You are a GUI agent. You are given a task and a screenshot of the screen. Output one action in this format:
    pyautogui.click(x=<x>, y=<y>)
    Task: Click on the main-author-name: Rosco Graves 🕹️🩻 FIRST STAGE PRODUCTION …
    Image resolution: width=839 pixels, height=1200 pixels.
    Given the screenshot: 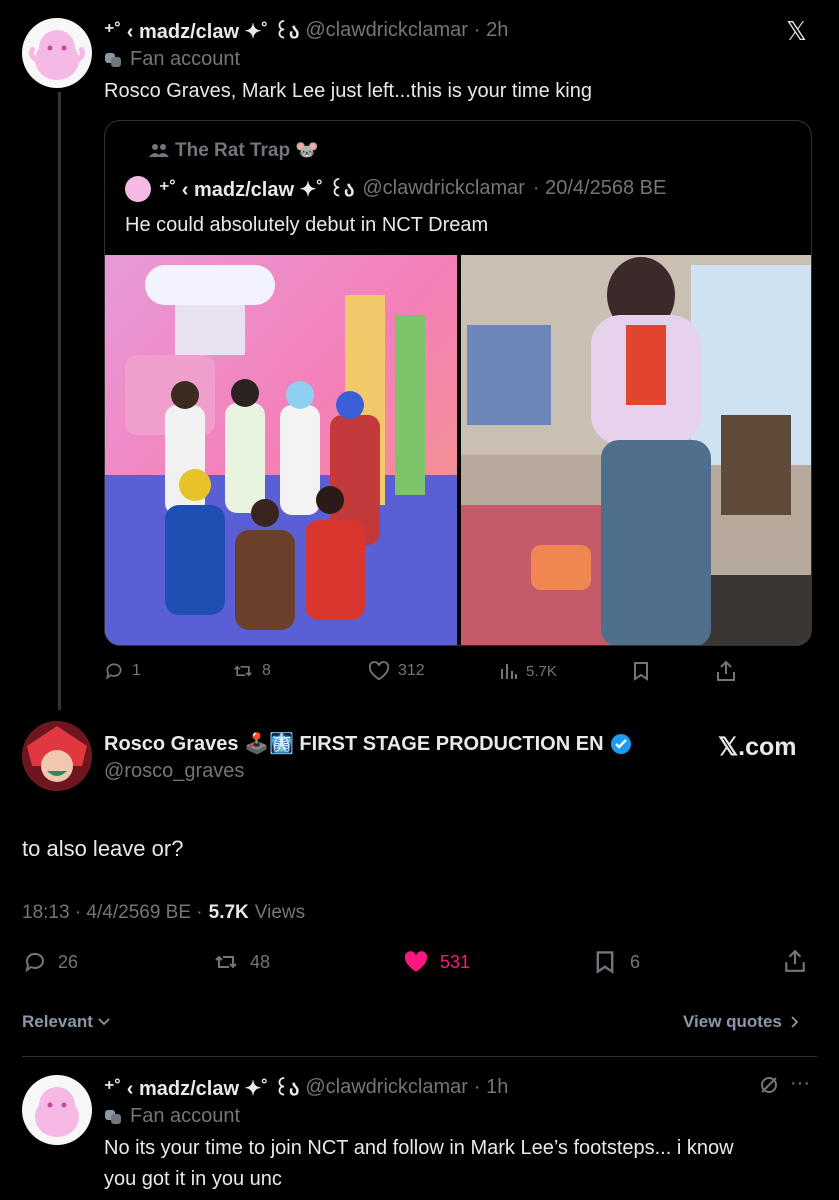 What is the action you would take?
    pyautogui.click(x=354, y=743)
    